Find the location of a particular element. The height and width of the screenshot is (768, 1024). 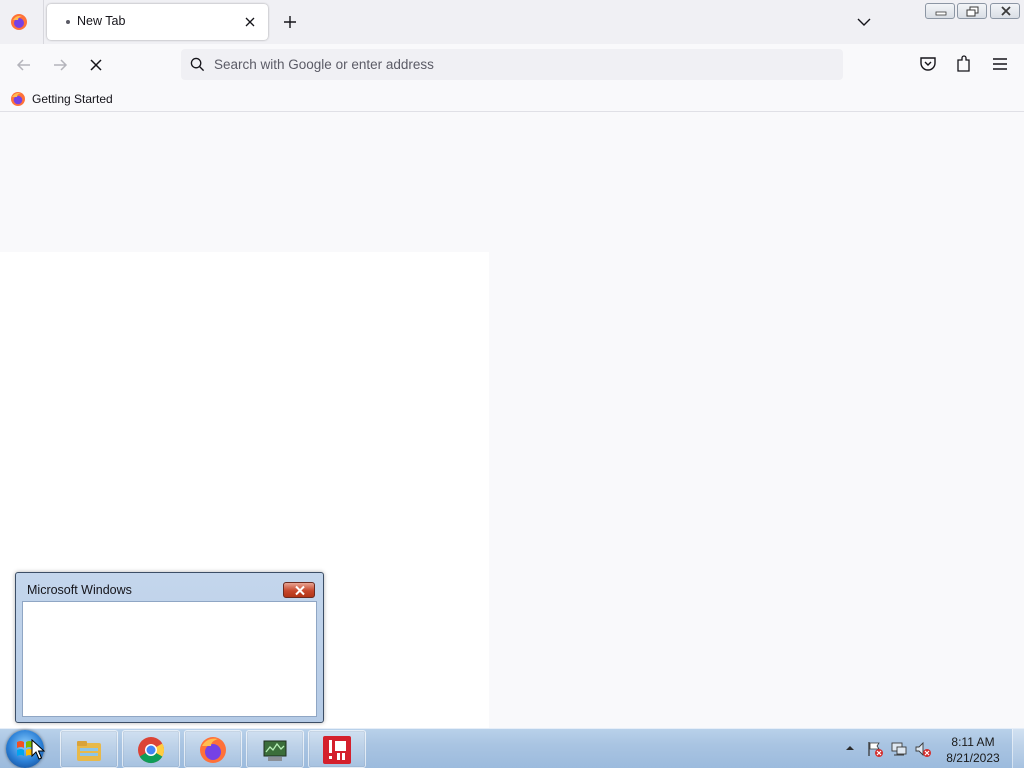

taskbar-network-tool is located at coordinates (275, 749).